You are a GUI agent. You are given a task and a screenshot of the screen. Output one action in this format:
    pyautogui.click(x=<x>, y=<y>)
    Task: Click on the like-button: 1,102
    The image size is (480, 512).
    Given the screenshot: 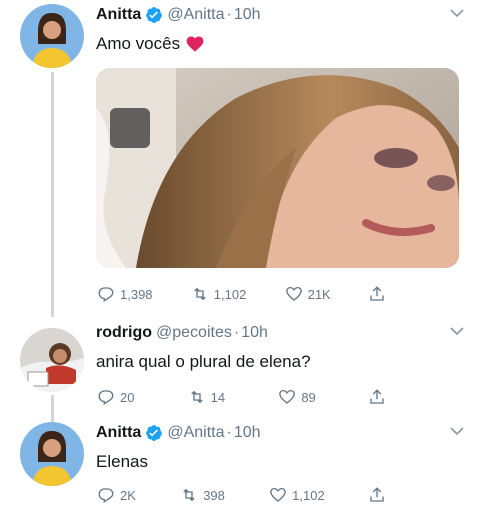 What is the action you would take?
    pyautogui.click(x=296, y=495)
    